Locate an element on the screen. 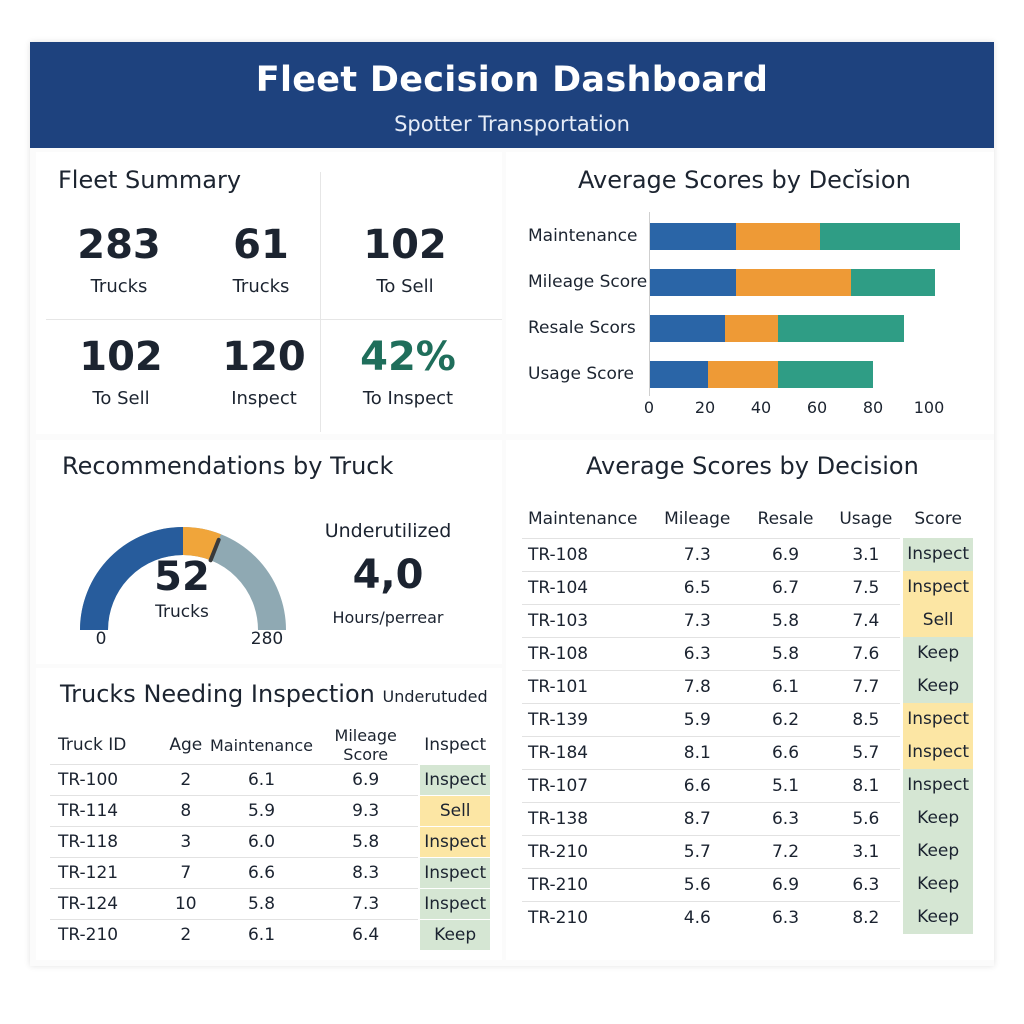  table-row: TR-210 4.6 6.3 8.2 Keep is located at coordinates (749, 917).